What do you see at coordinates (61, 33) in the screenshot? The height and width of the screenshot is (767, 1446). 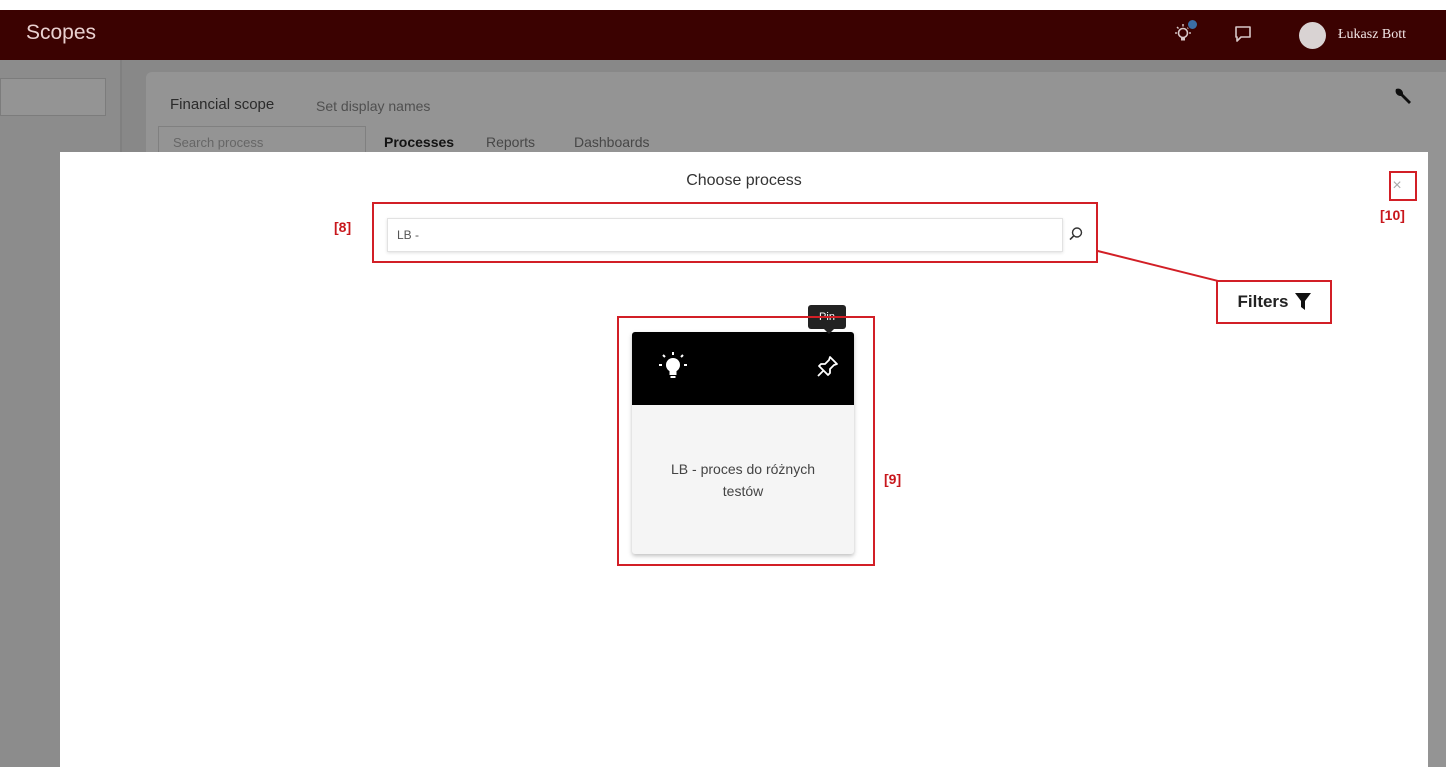 I see `app-title: Scopes` at bounding box center [61, 33].